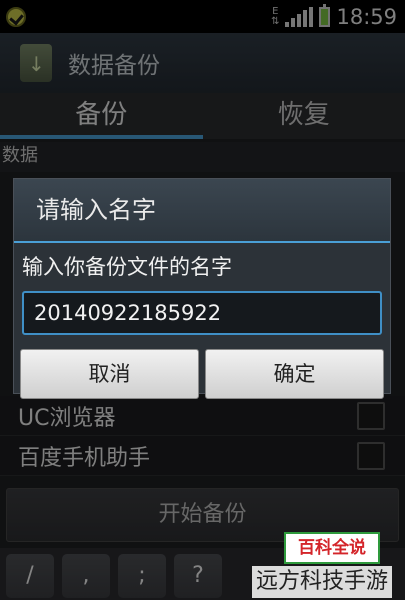 Image resolution: width=405 pixels, height=600 pixels. Describe the element at coordinates (322, 582) in the screenshot. I see `watermark-text: 远方科技手游` at that location.